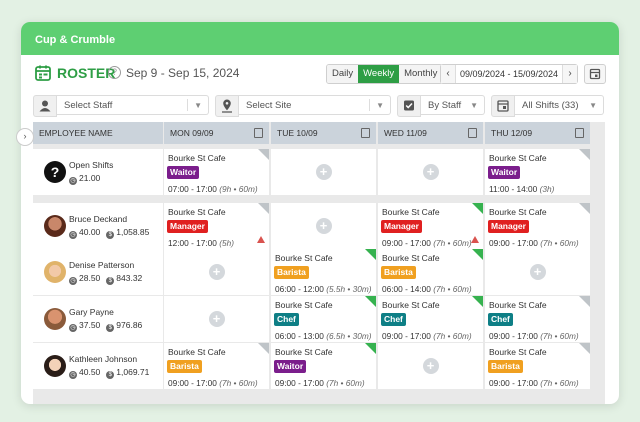  I want to click on employee-name: Bruce Deckand, so click(98, 219).